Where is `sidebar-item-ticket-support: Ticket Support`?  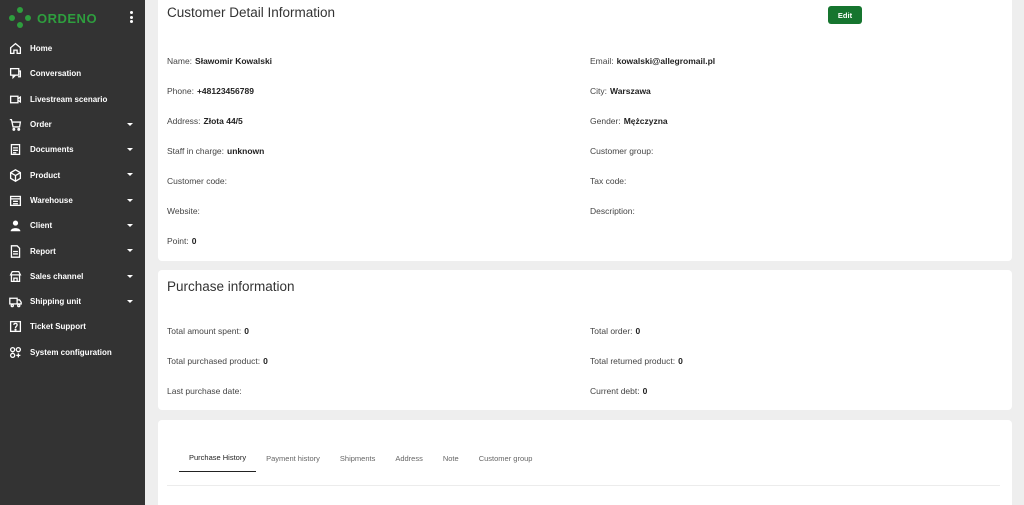 sidebar-item-ticket-support: Ticket Support is located at coordinates (72, 326).